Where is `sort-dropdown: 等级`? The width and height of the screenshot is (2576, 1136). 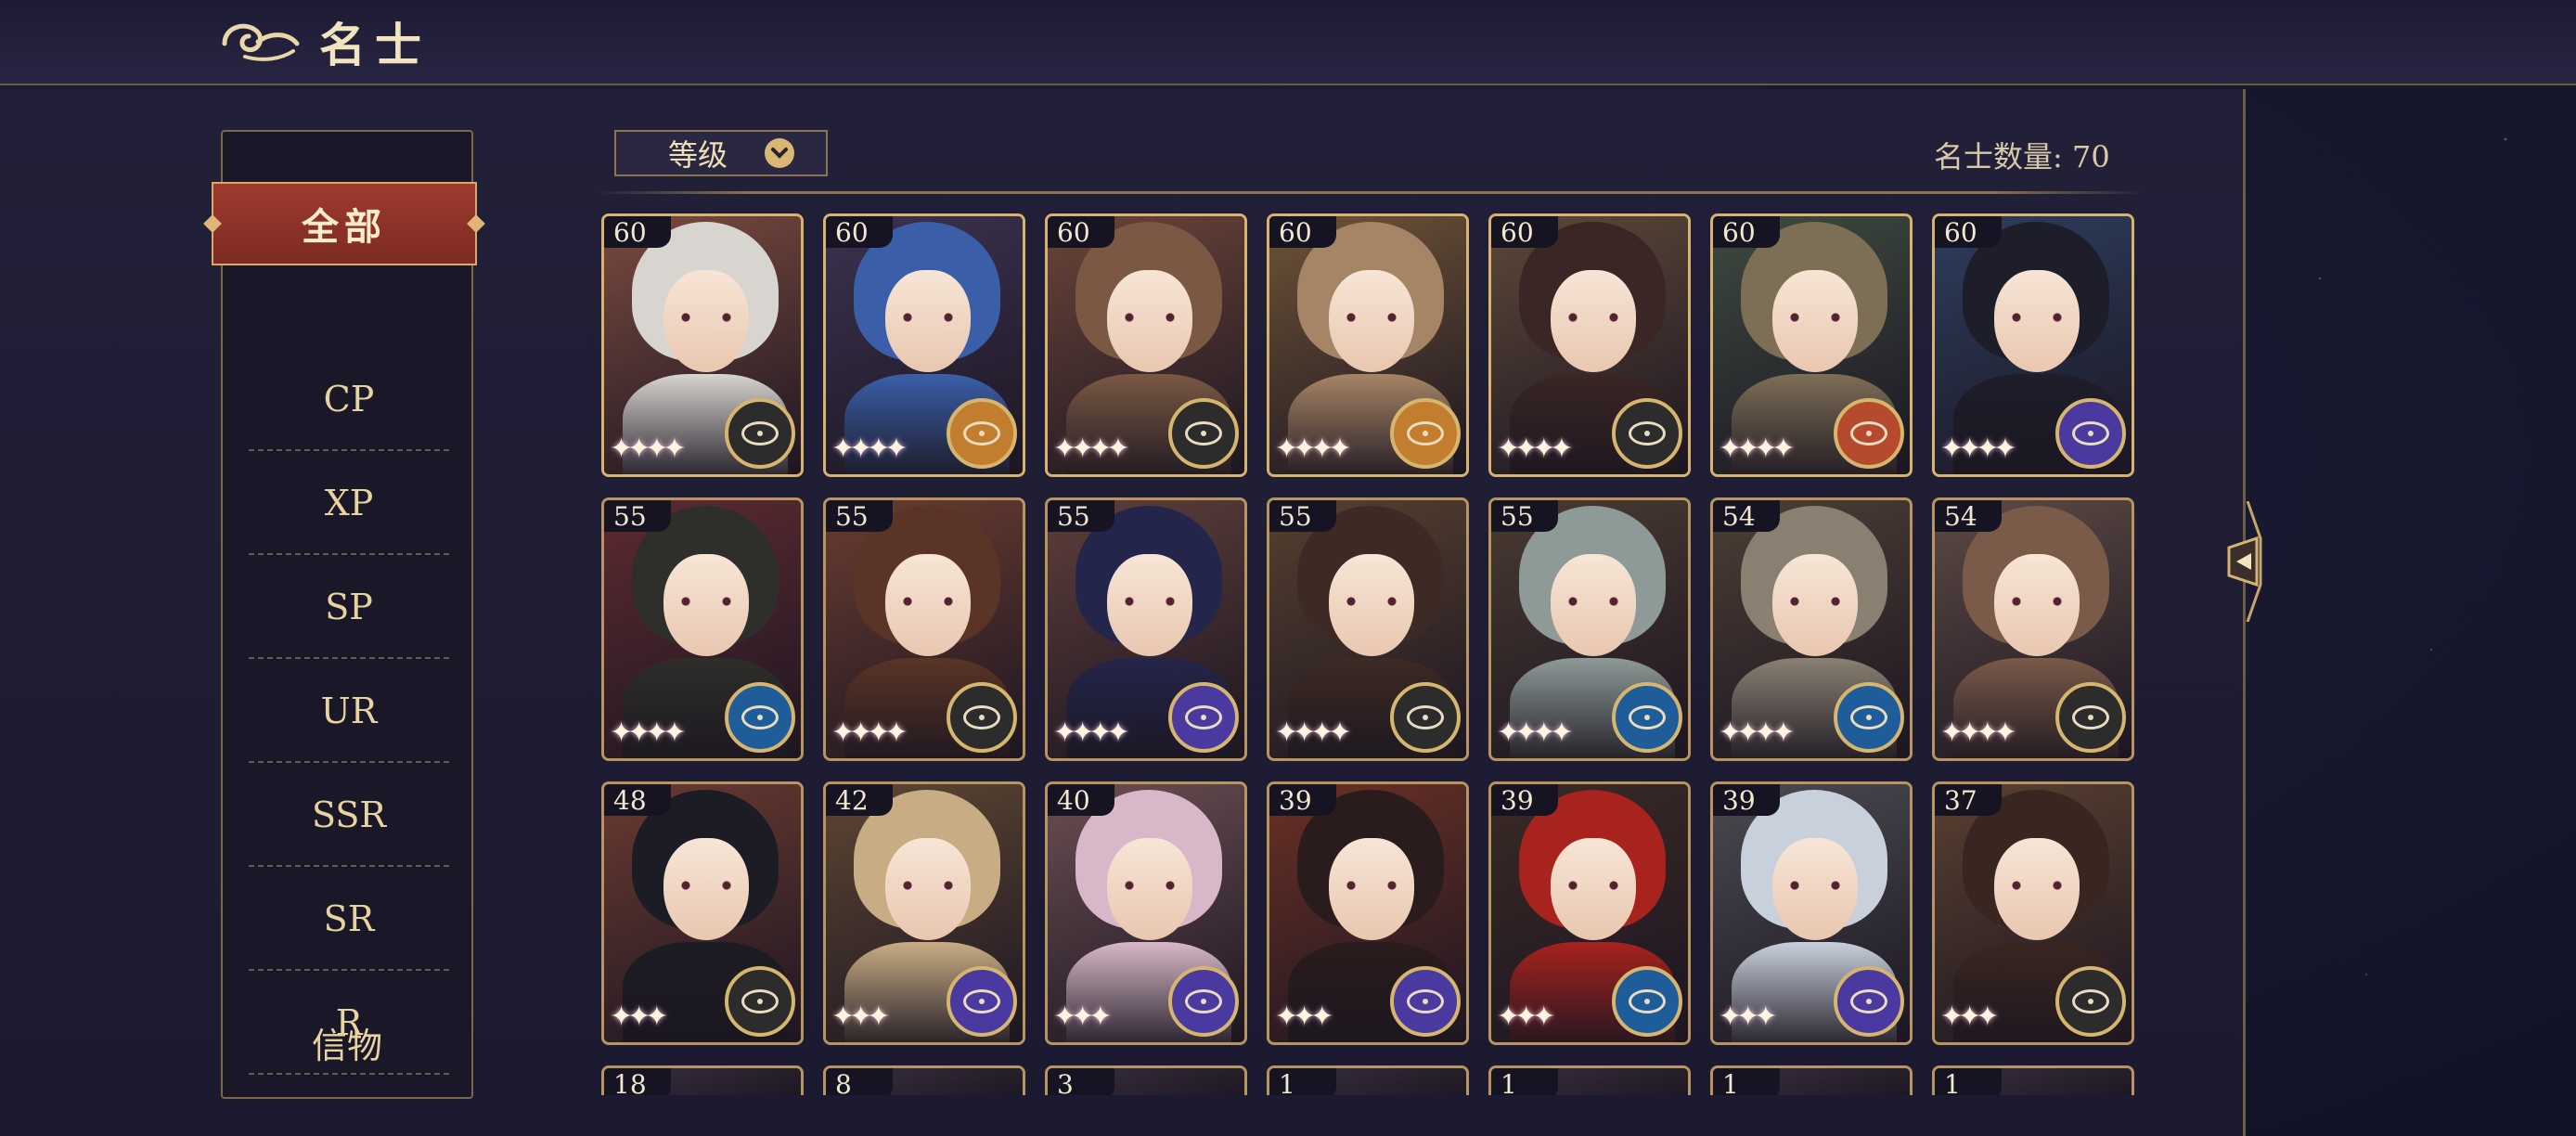 sort-dropdown: 等级 is located at coordinates (721, 153).